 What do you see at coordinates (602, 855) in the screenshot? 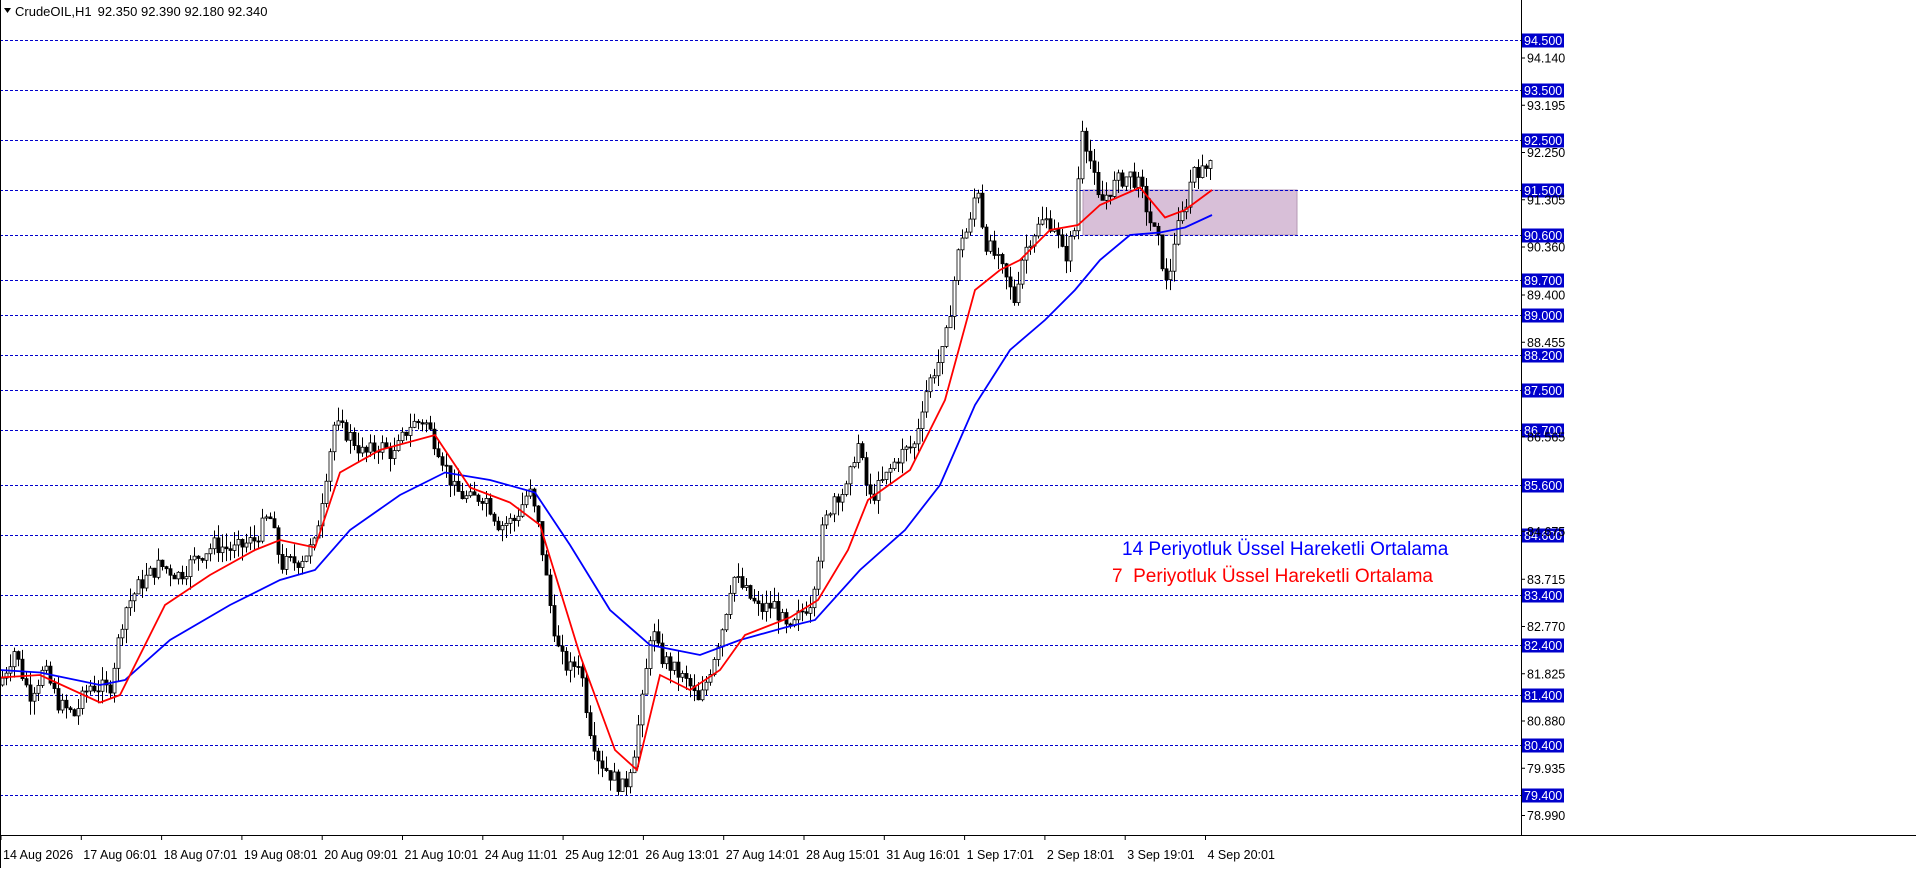
I see `time-label: 25 Aug 12:01` at bounding box center [602, 855].